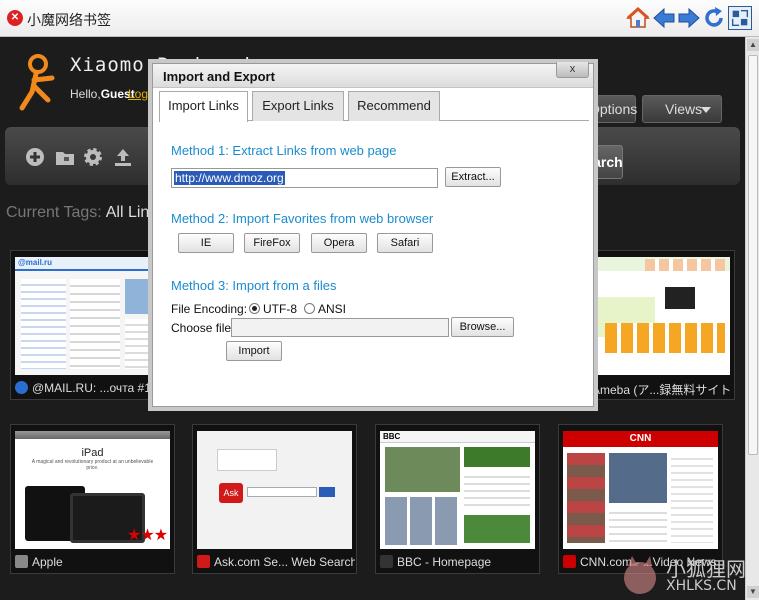 This screenshot has height=600, width=759. I want to click on thumbnail-caption: Ask.com Se... Web Search, so click(276, 562).